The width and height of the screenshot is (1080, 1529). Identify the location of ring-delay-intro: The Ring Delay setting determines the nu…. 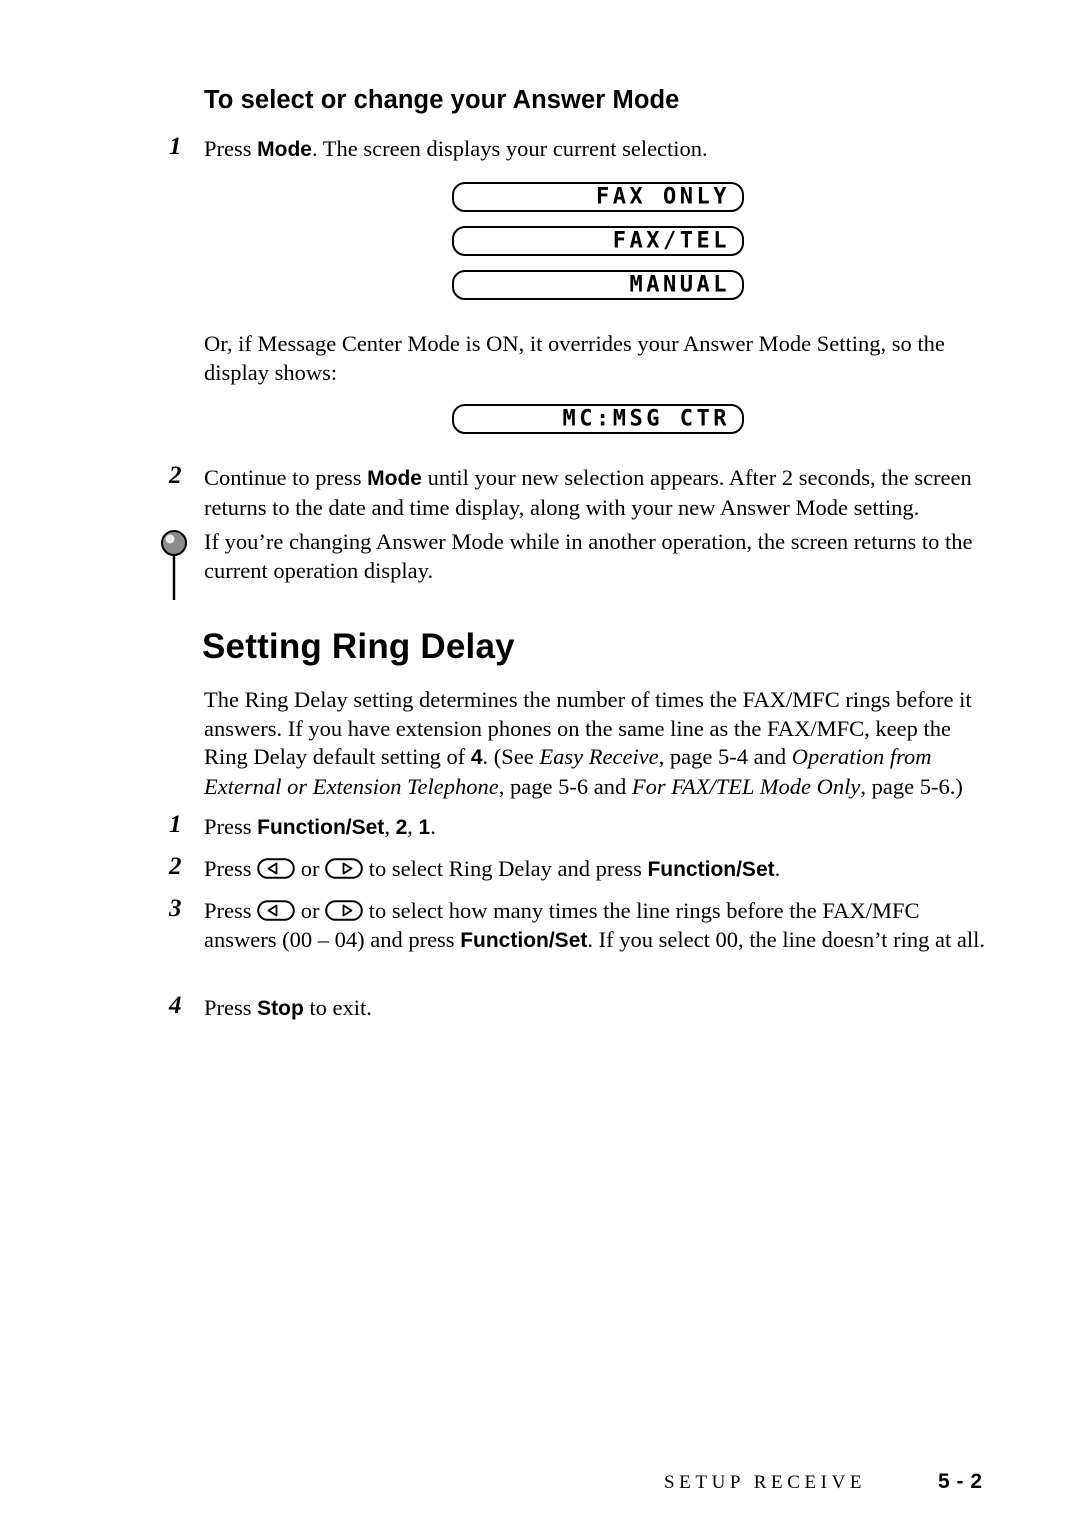
(599, 743).